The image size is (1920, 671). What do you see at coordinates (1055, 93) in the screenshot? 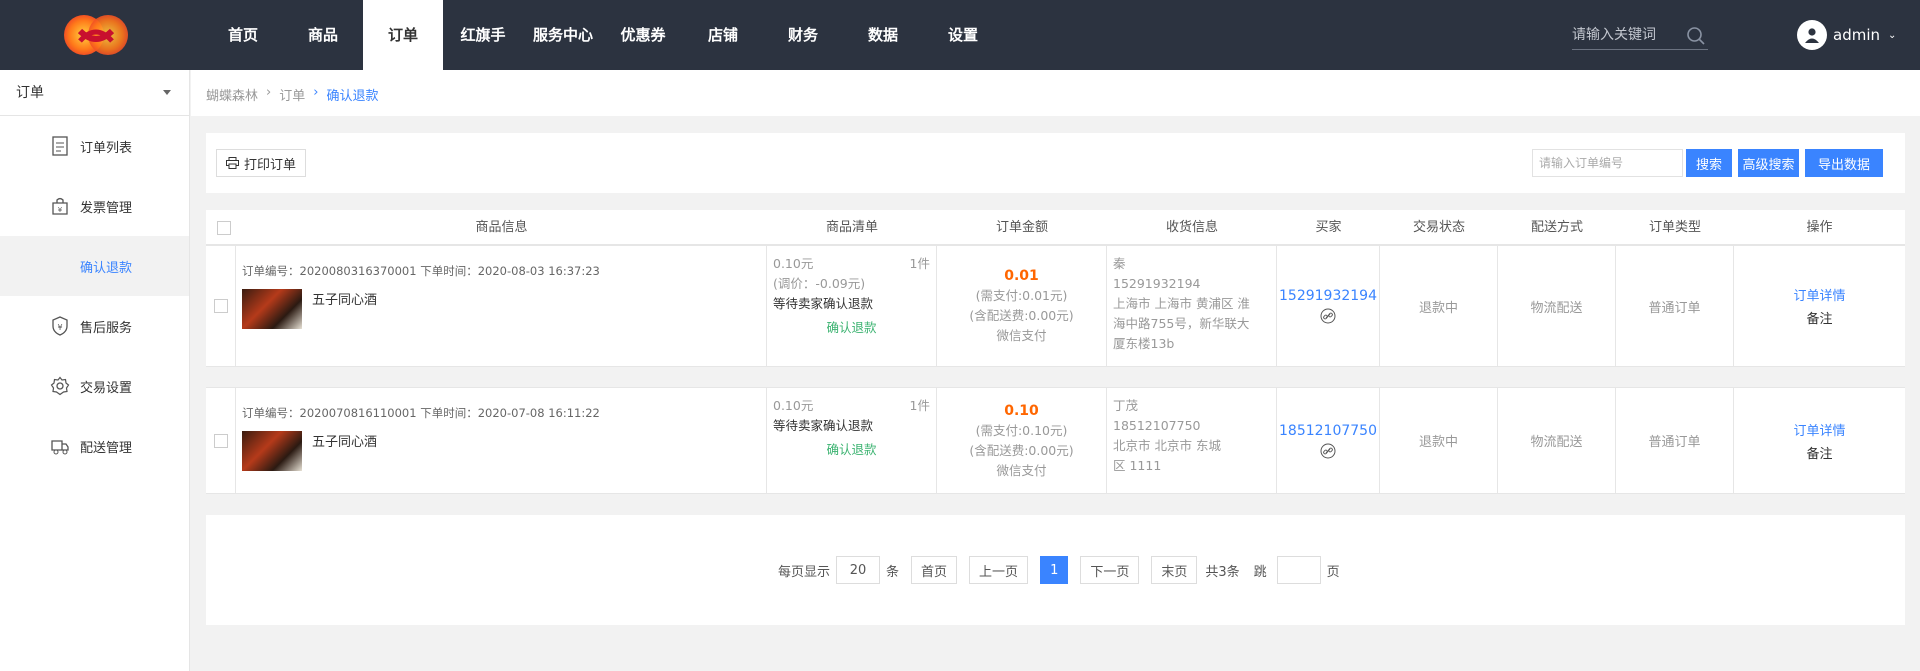
I see `breadcrumb-bar: 蝴蝶森林 › 订单 › 确认退款` at bounding box center [1055, 93].